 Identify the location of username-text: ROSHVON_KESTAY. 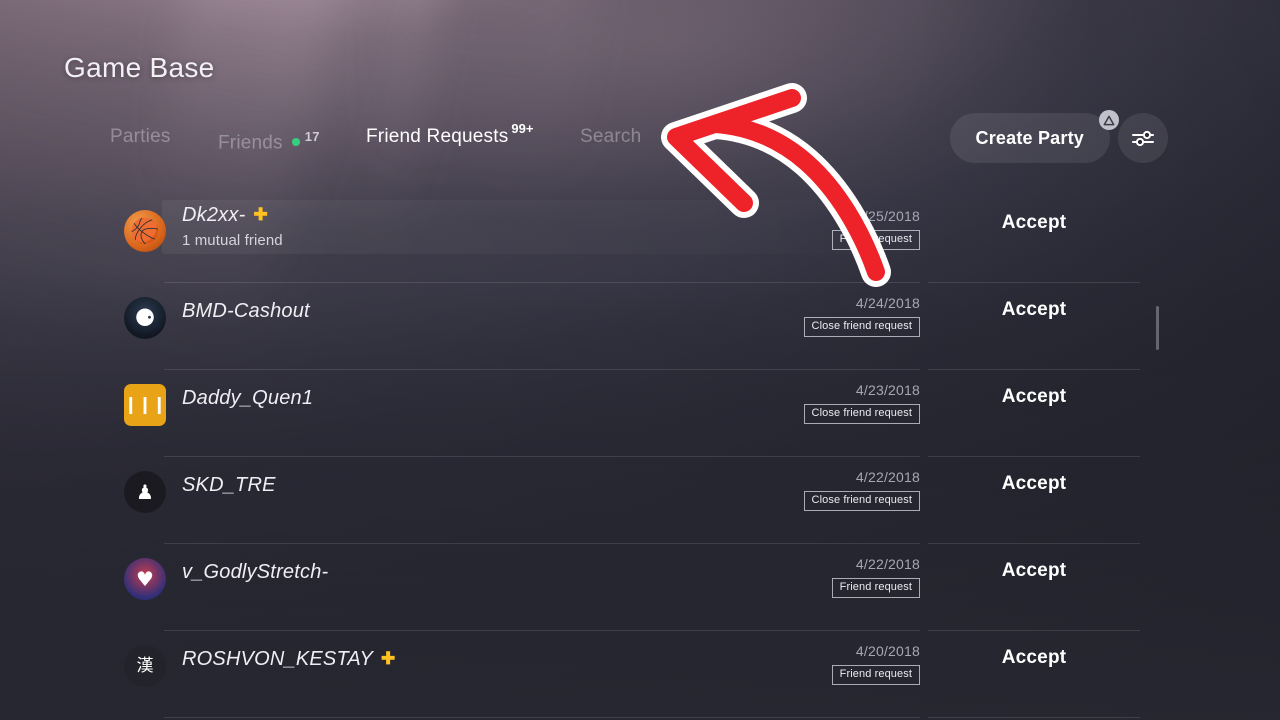
(277, 659).